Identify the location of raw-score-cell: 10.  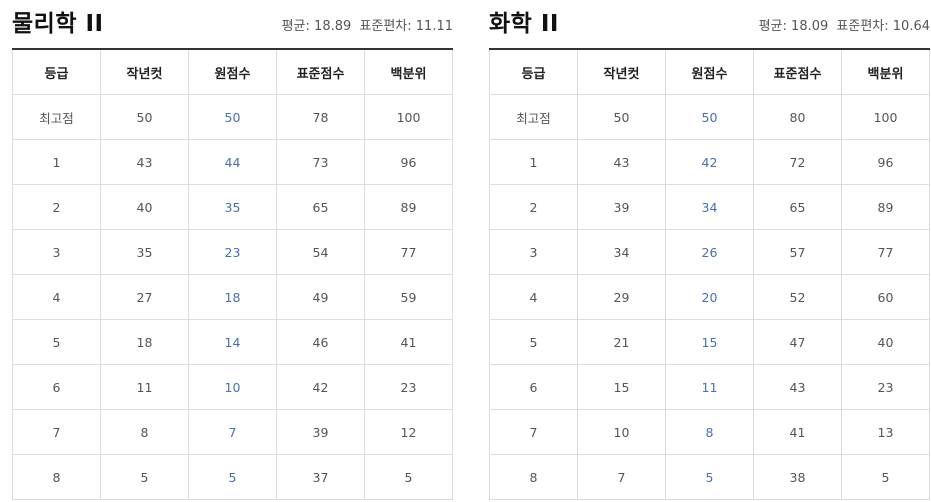
(232, 387).